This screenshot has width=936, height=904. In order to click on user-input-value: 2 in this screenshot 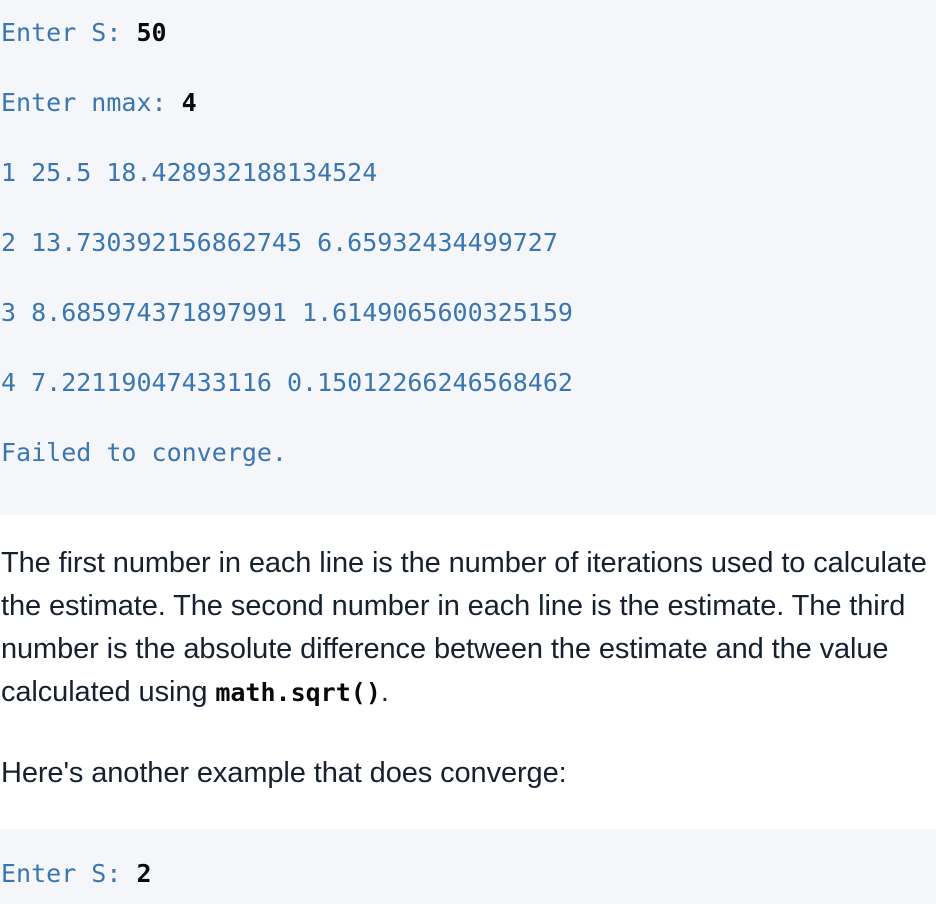, I will do `click(144, 873)`.